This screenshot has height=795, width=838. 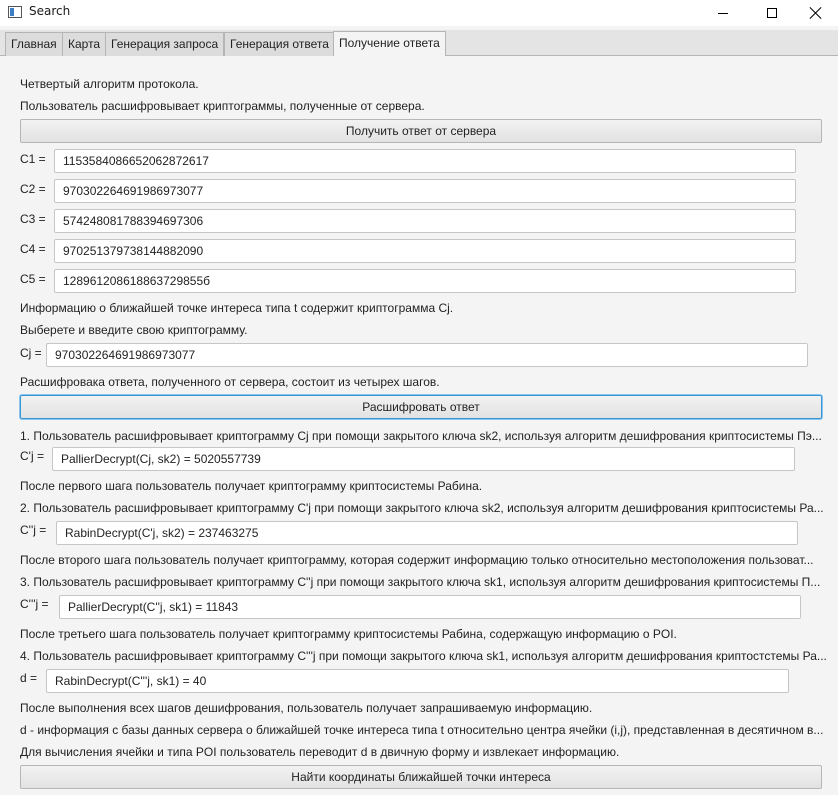 I want to click on maximize-icon, so click(x=772, y=13).